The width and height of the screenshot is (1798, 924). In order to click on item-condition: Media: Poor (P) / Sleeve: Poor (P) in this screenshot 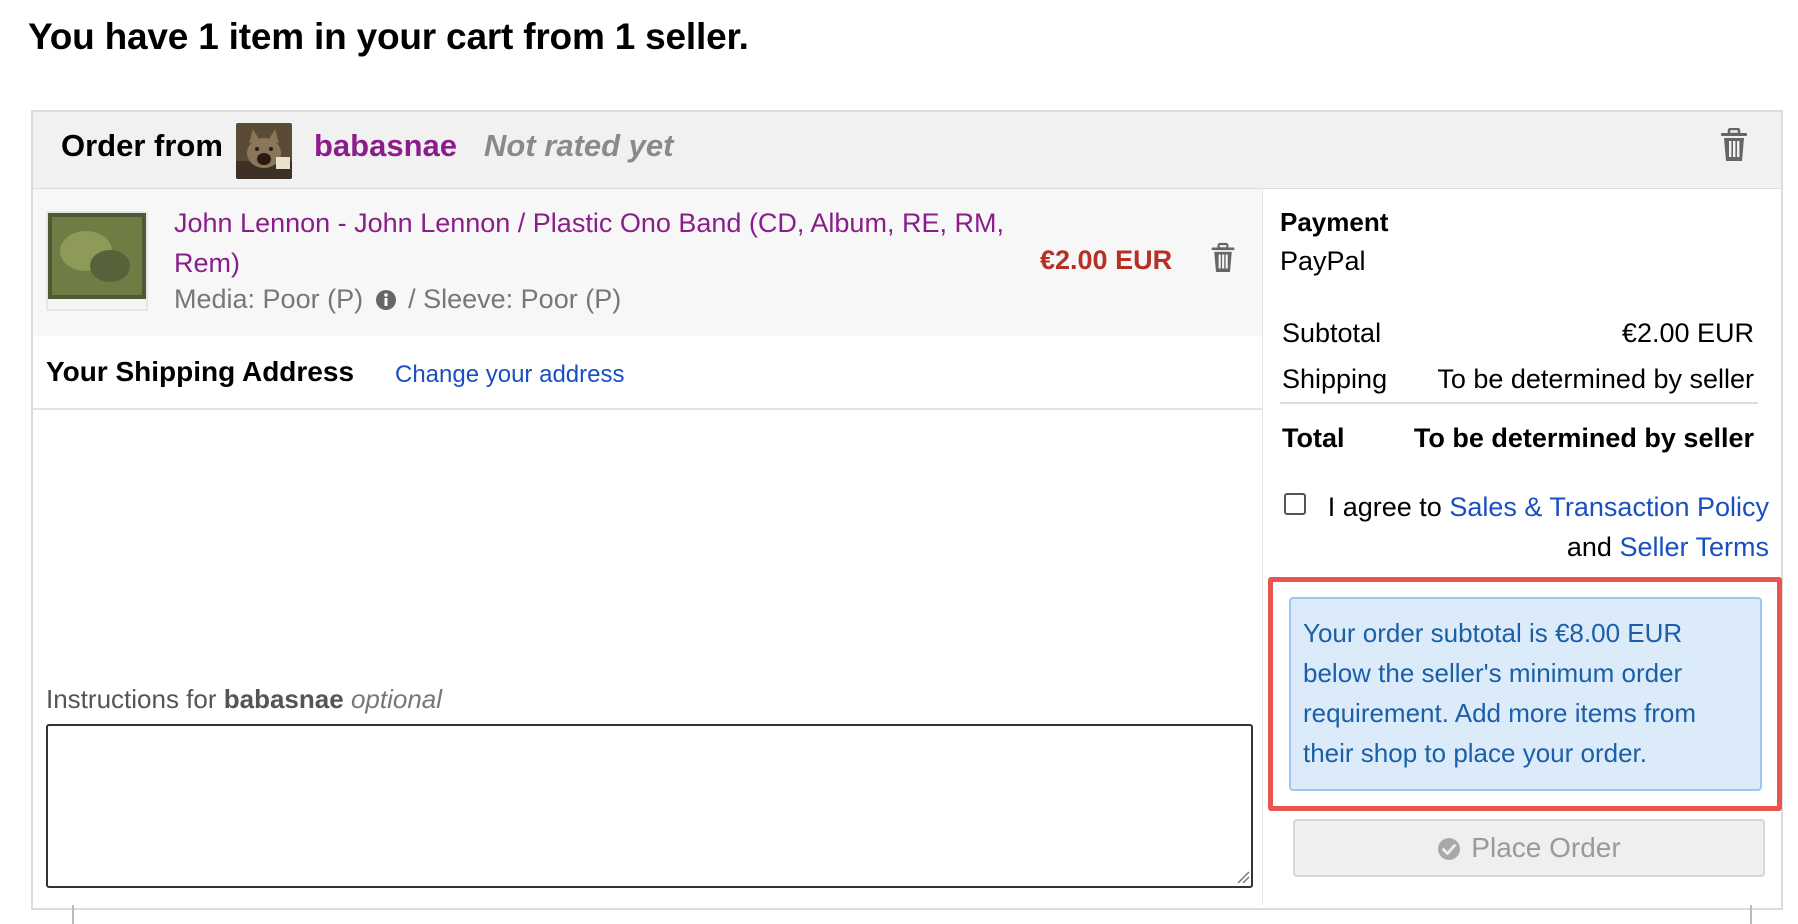, I will do `click(397, 301)`.